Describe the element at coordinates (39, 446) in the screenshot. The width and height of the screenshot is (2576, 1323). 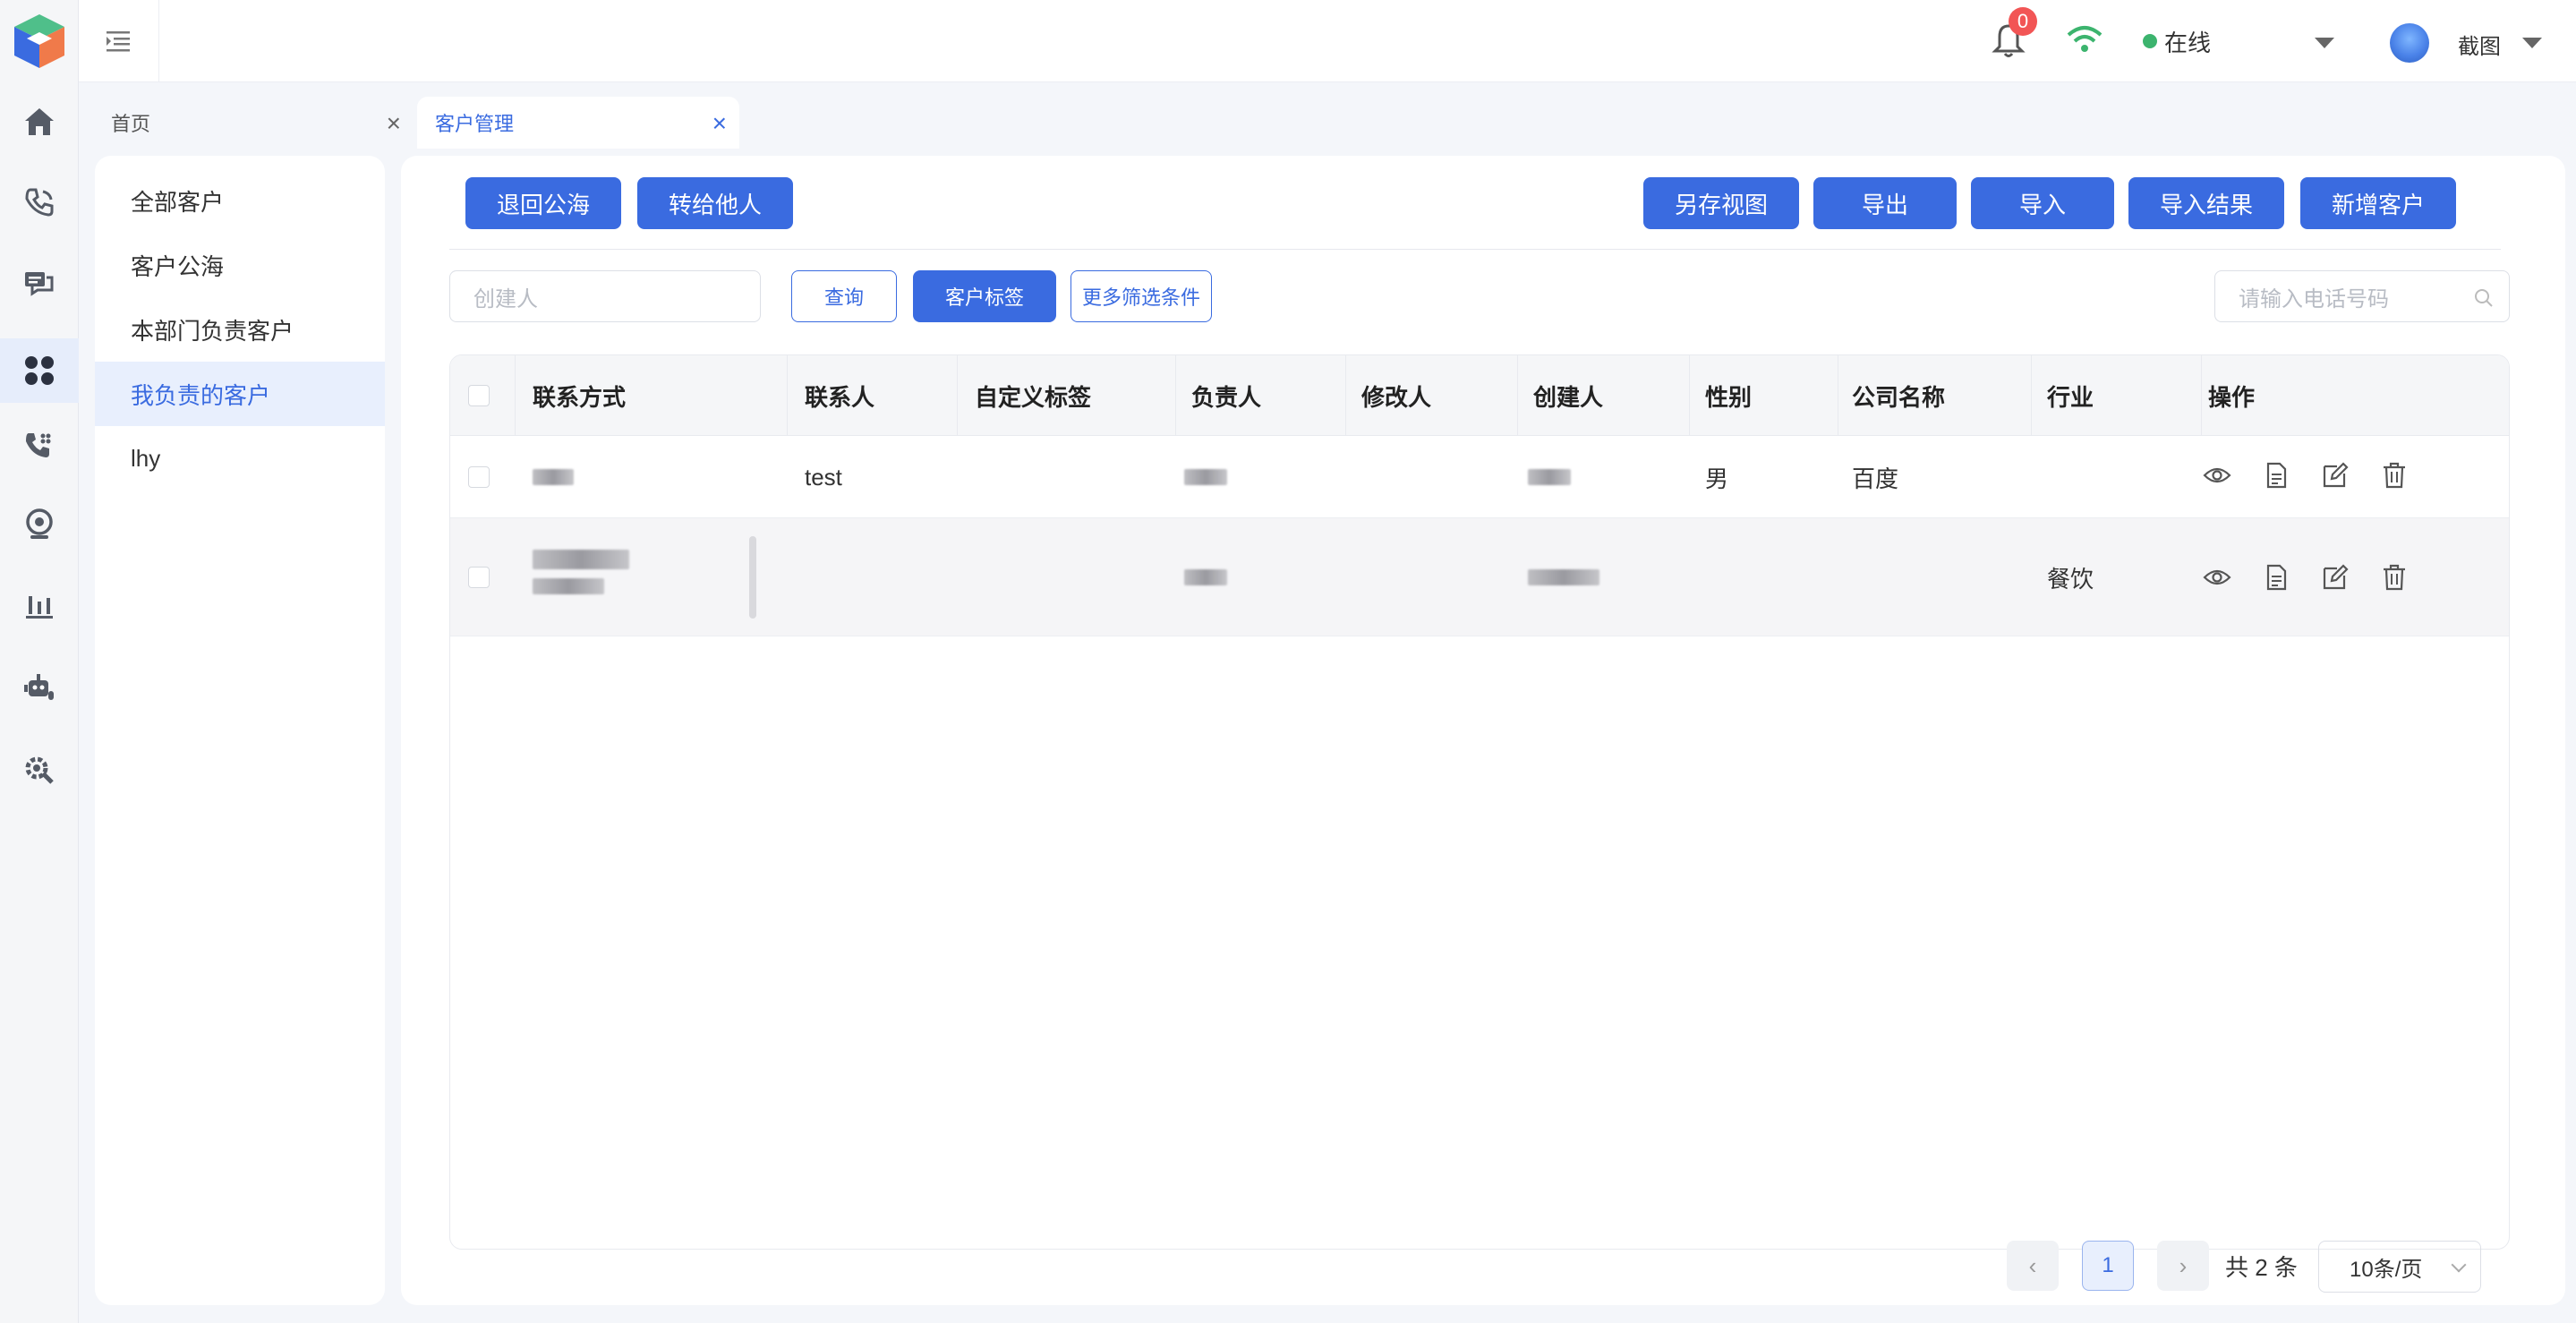
I see `call-log-icon` at that location.